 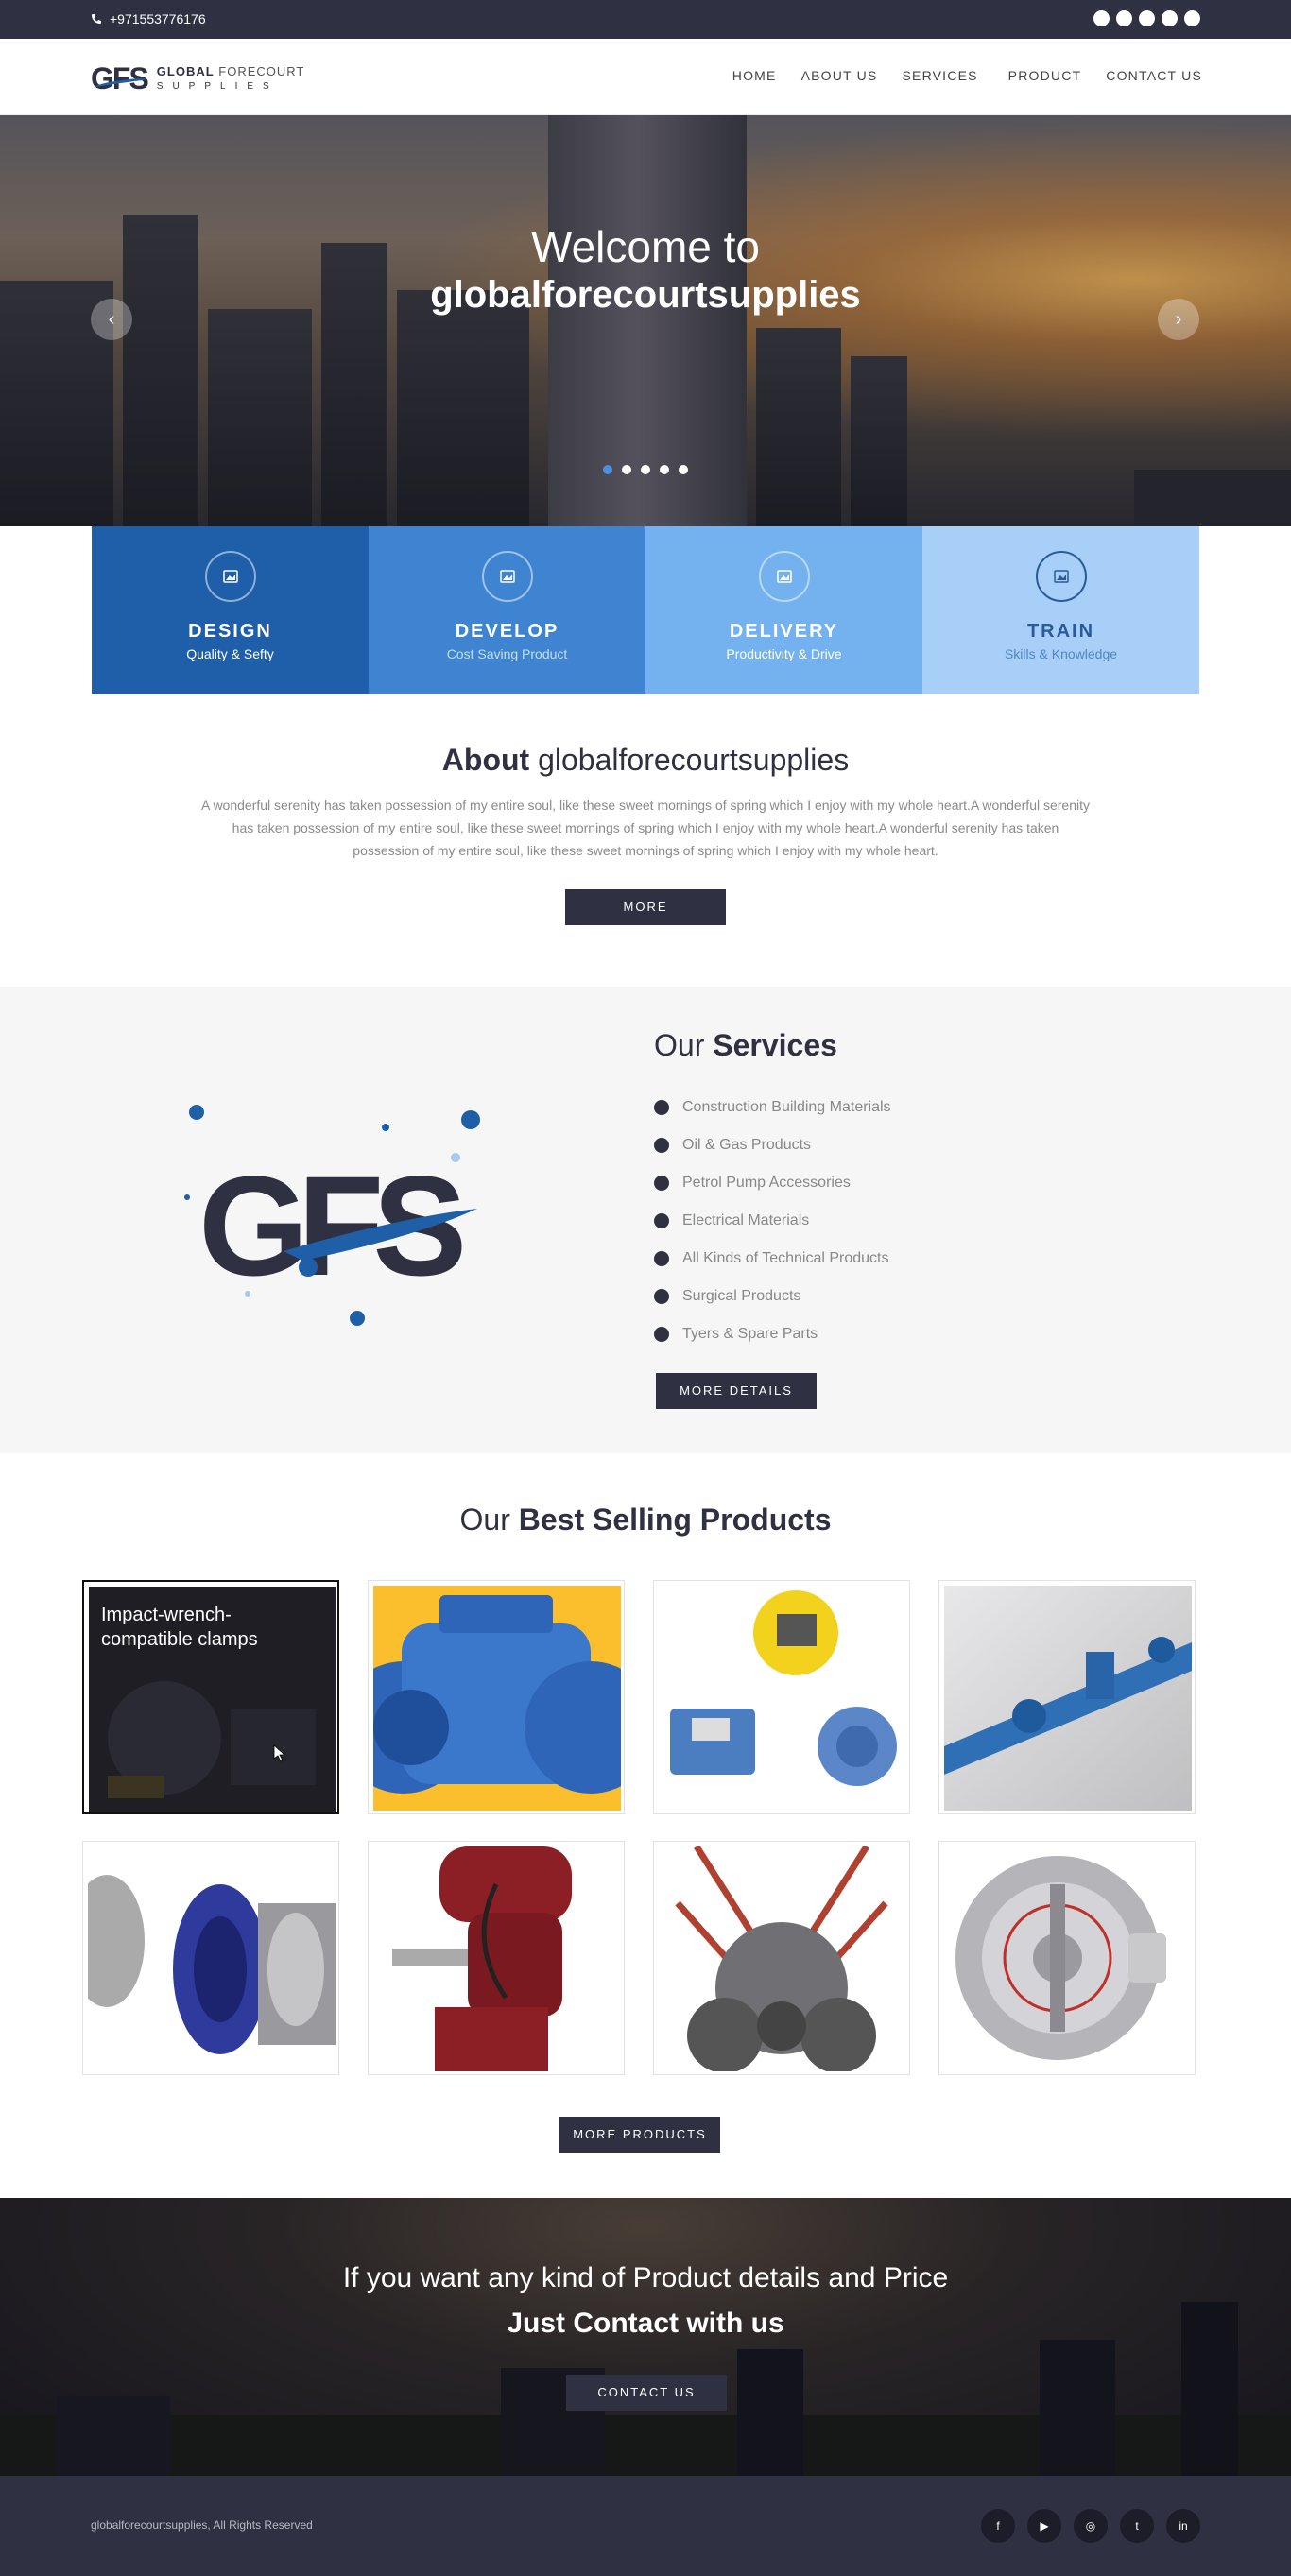 I want to click on feature-subtitle: Quality & Sefty, so click(x=230, y=653).